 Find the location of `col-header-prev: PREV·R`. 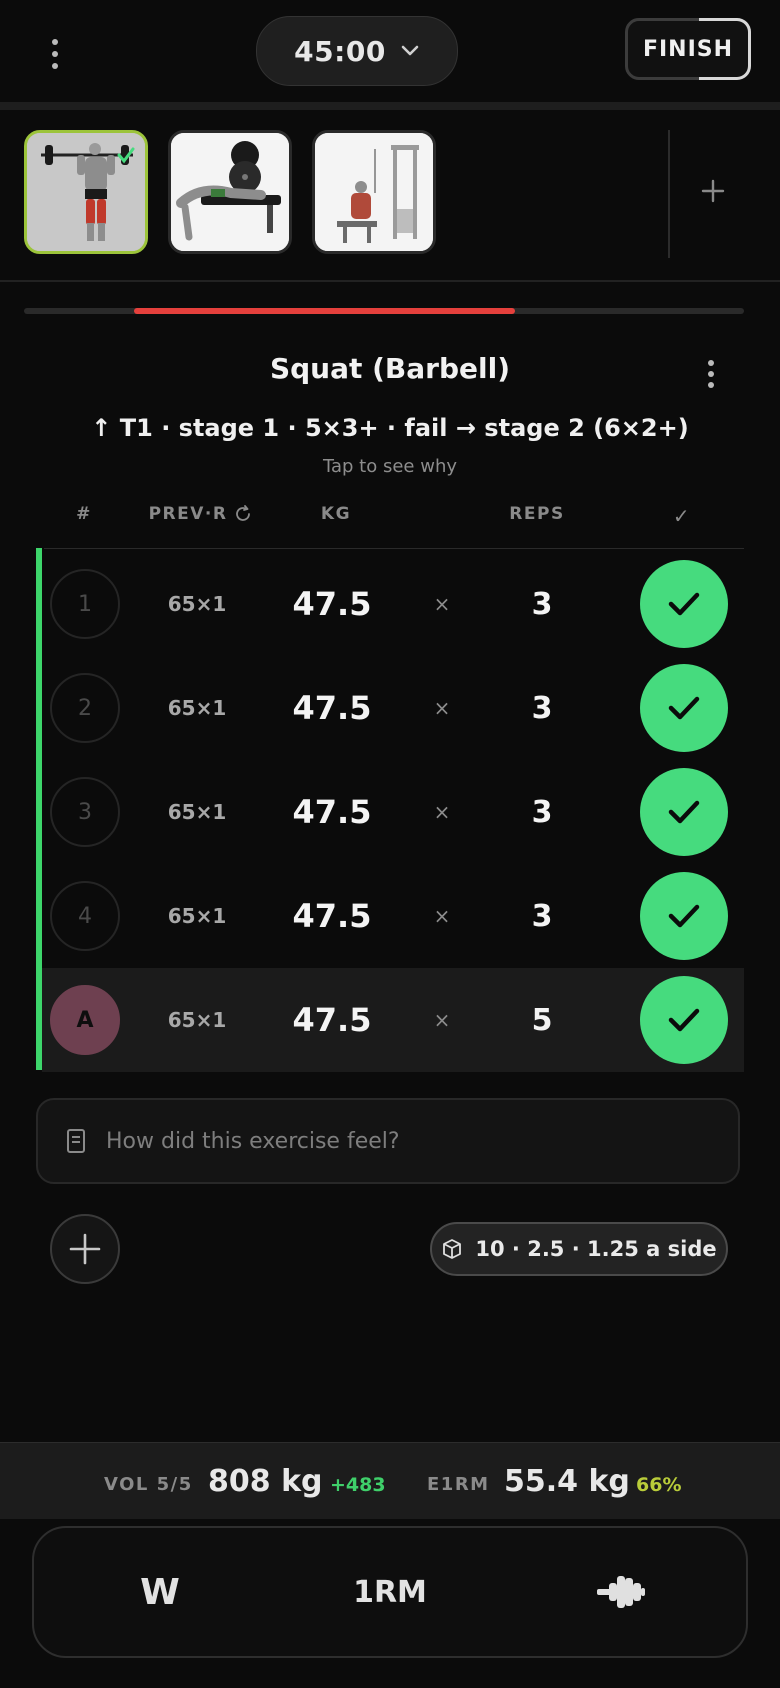

col-header-prev: PREV·R is located at coordinates (201, 514).